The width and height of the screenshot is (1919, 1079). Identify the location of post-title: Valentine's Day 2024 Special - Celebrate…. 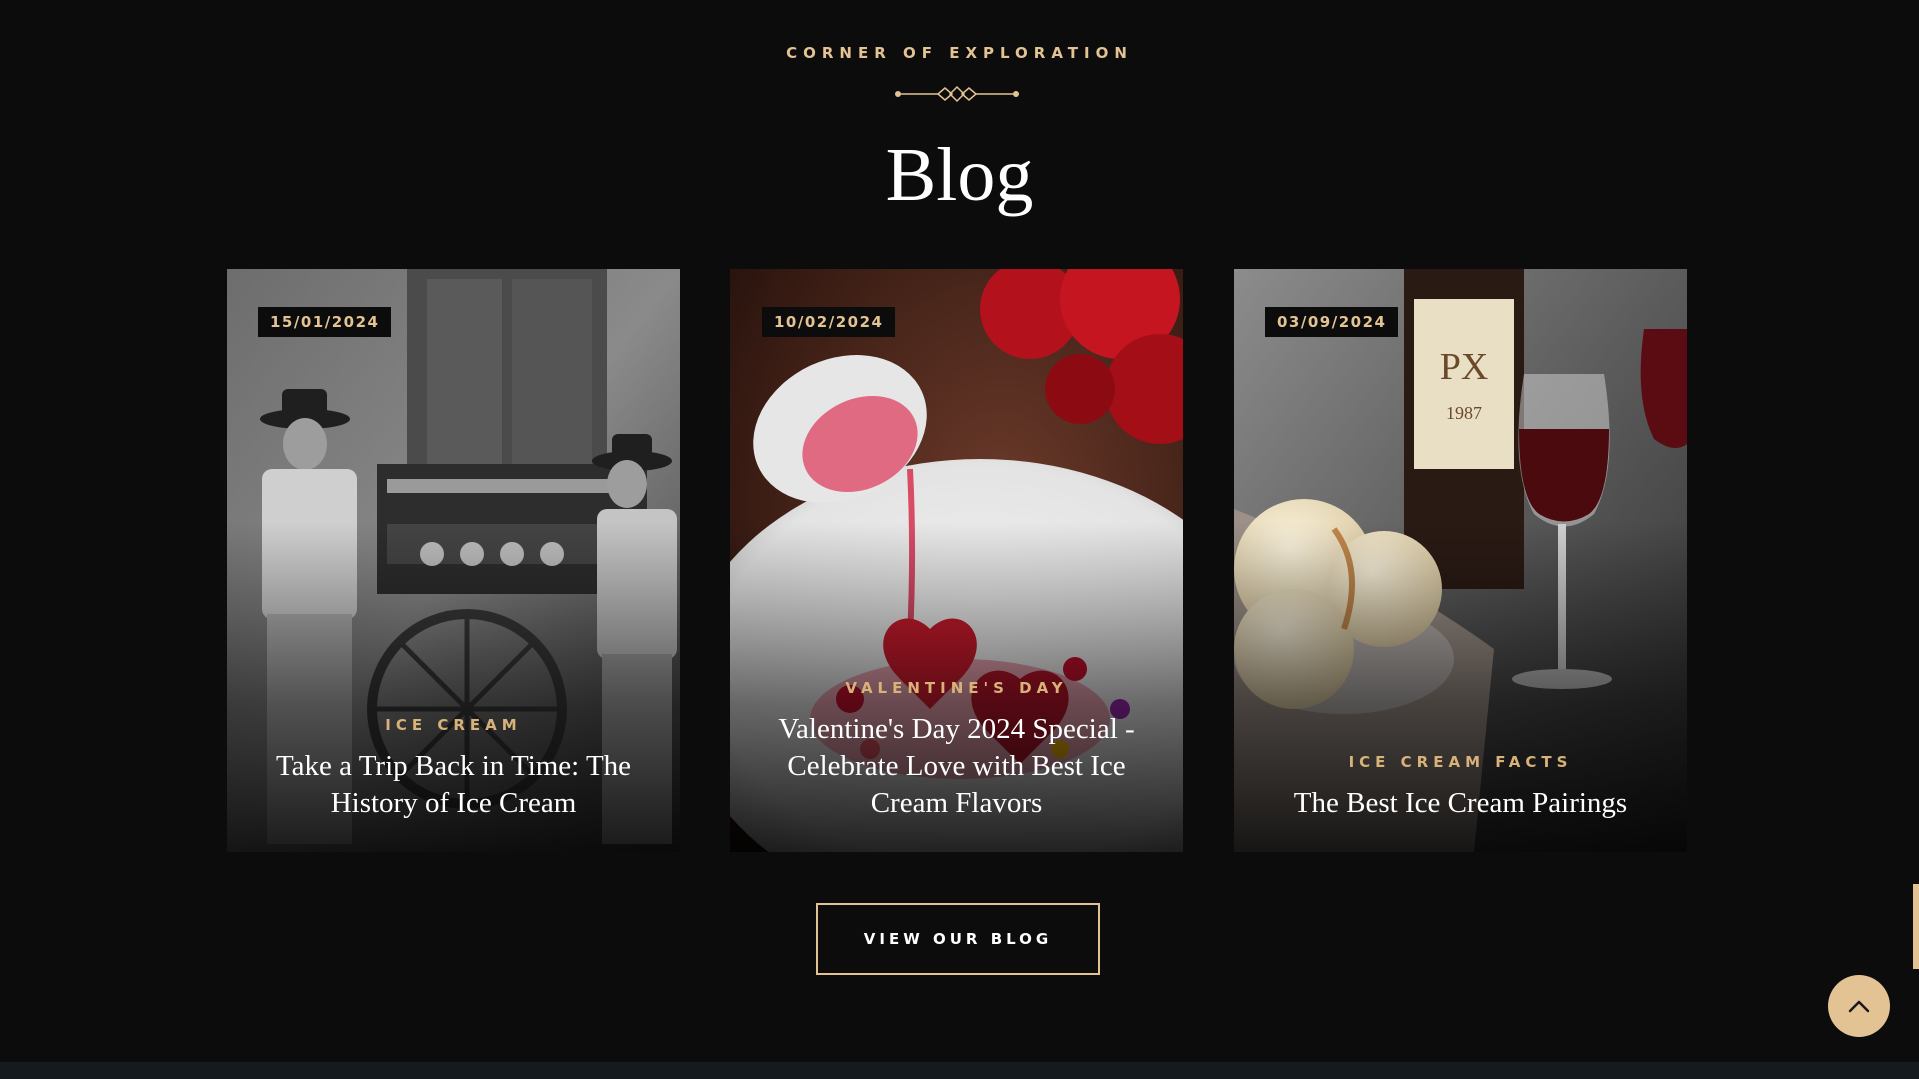
(956, 766).